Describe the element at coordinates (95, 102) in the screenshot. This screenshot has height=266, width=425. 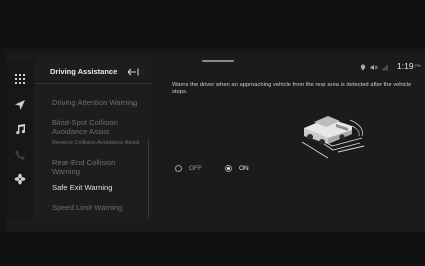
I see `menu-item-label: Driving Attention Warning` at that location.